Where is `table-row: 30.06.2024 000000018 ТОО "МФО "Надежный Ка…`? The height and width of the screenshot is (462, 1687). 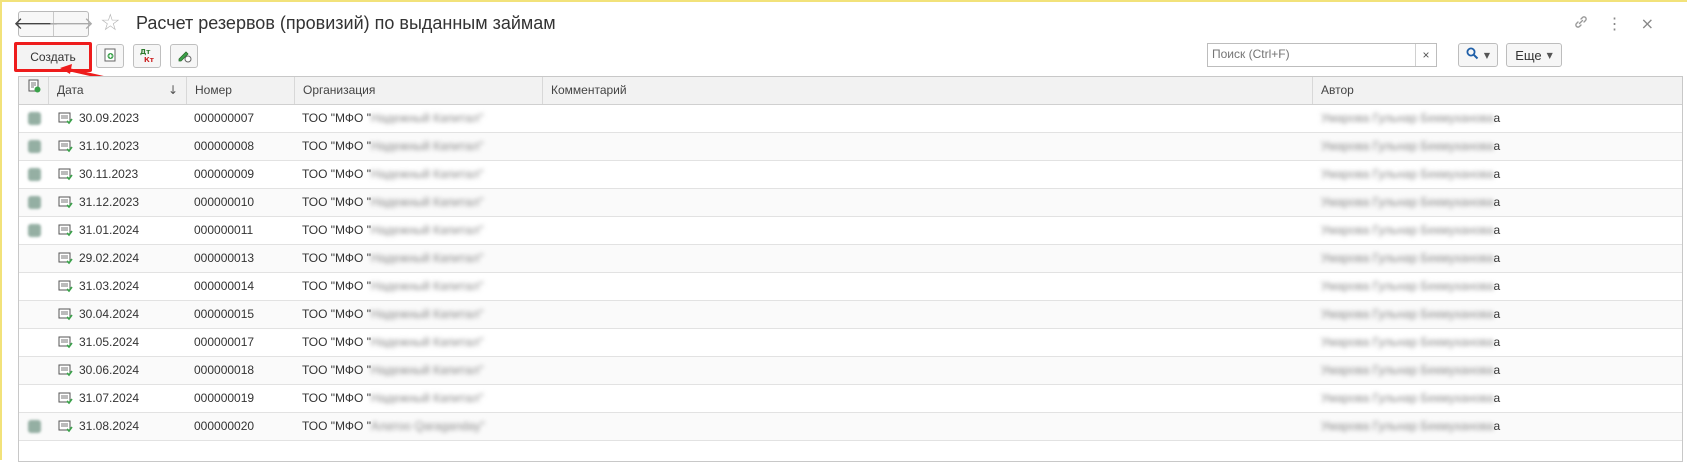 table-row: 30.06.2024 000000018 ТОО "МФО "Надежный Ка… is located at coordinates (850, 371).